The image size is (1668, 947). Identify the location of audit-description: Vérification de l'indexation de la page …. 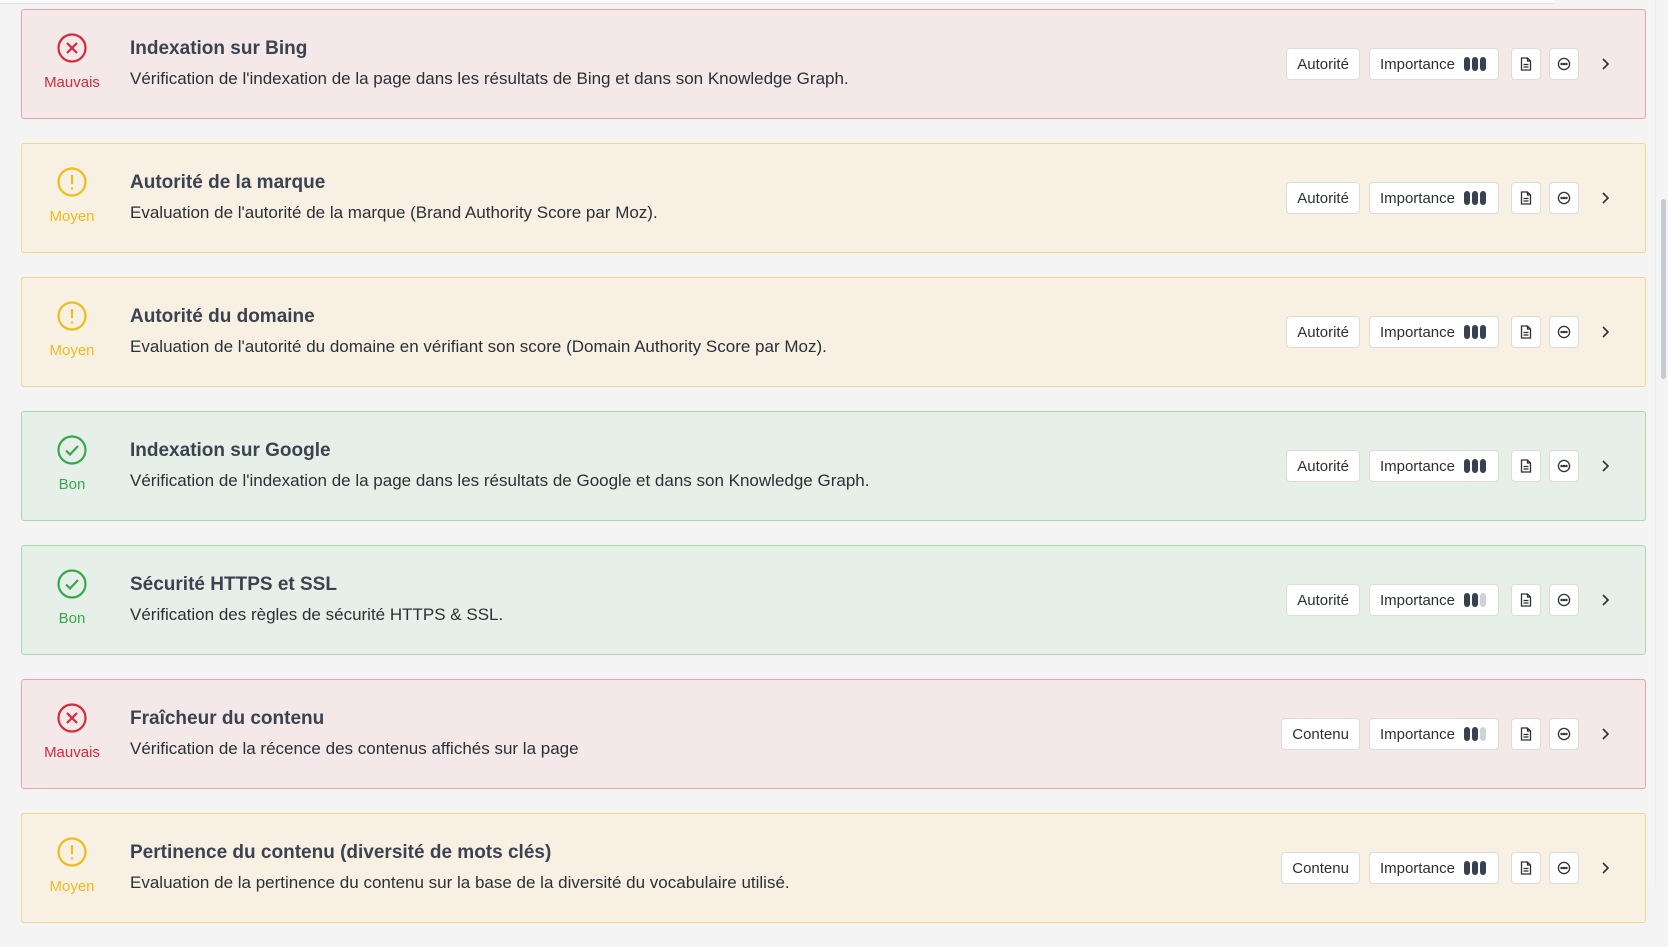
(489, 78).